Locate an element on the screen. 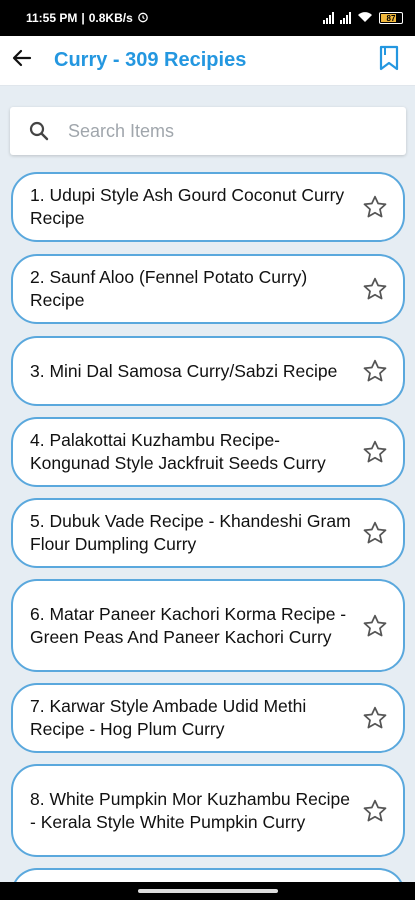 The image size is (415, 900). system-nav-bar is located at coordinates (207, 891).